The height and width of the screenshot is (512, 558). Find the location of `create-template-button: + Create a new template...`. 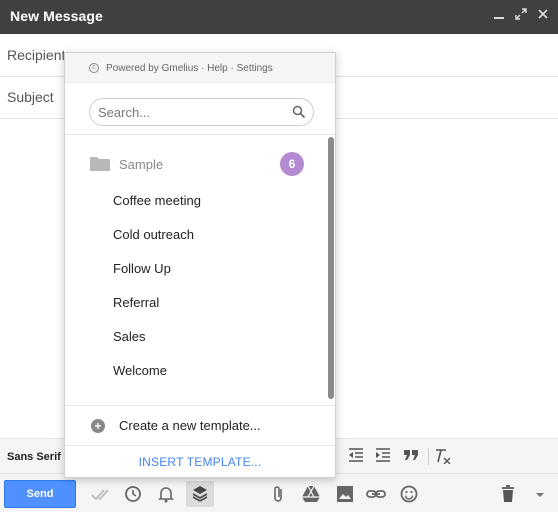

create-template-button: + Create a new template... is located at coordinates (209, 426).